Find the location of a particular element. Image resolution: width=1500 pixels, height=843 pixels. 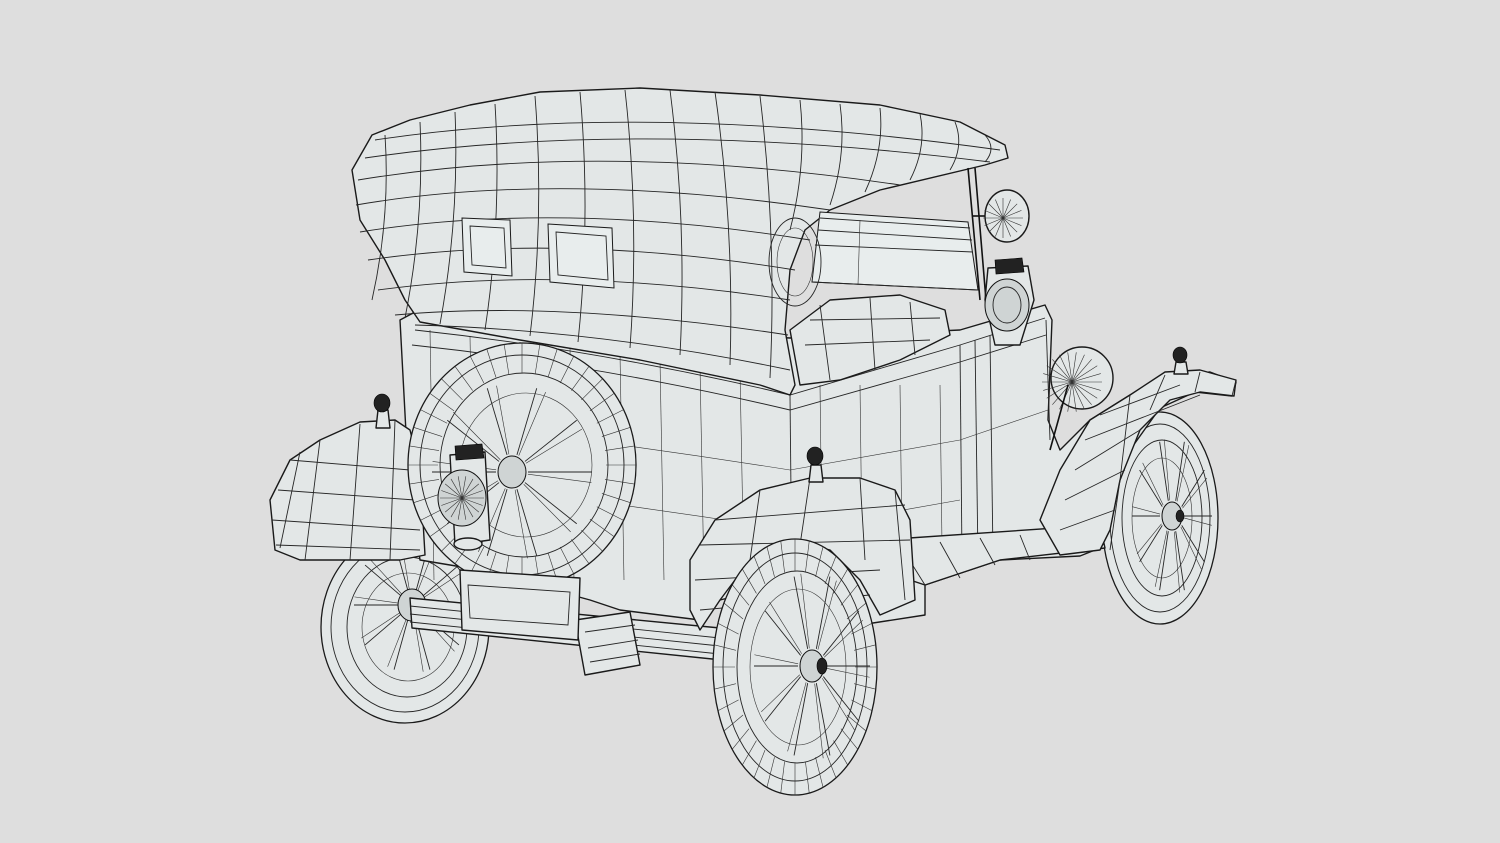

license-plate is located at coordinates (520, 605).